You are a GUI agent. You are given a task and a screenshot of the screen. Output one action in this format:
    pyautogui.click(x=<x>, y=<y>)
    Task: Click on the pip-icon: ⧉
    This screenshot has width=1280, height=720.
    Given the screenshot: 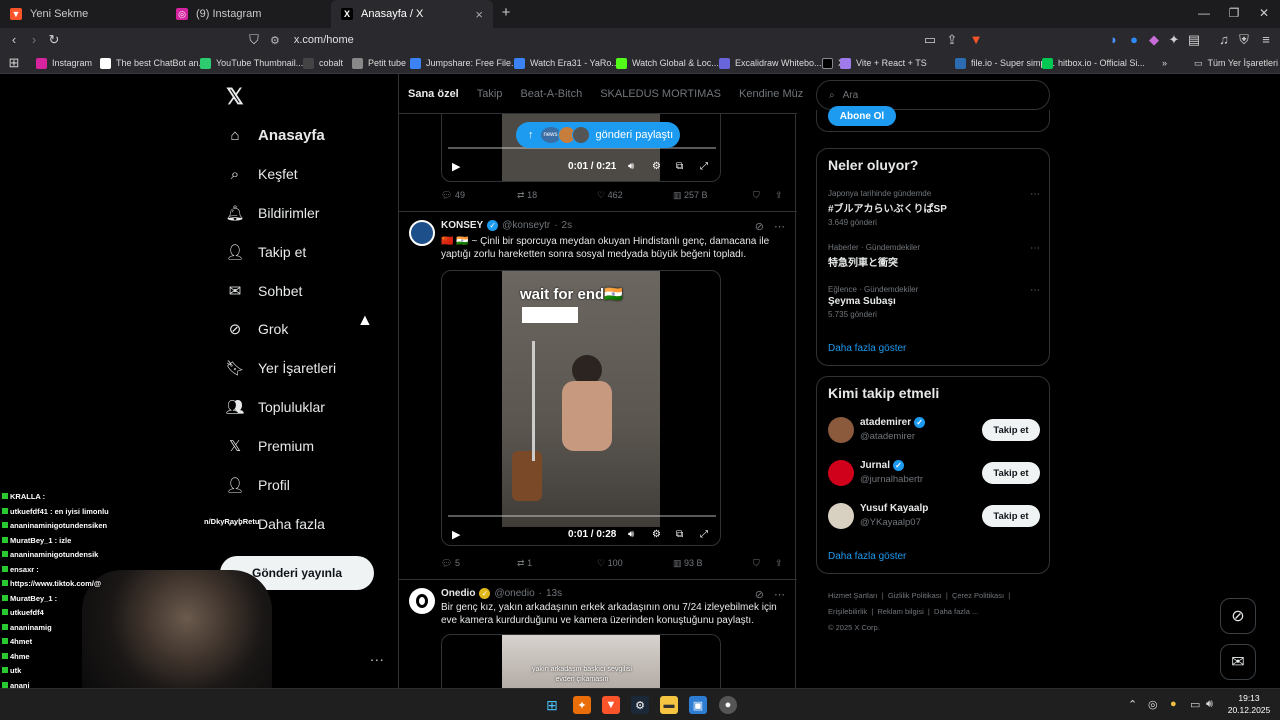 What is the action you would take?
    pyautogui.click(x=679, y=166)
    